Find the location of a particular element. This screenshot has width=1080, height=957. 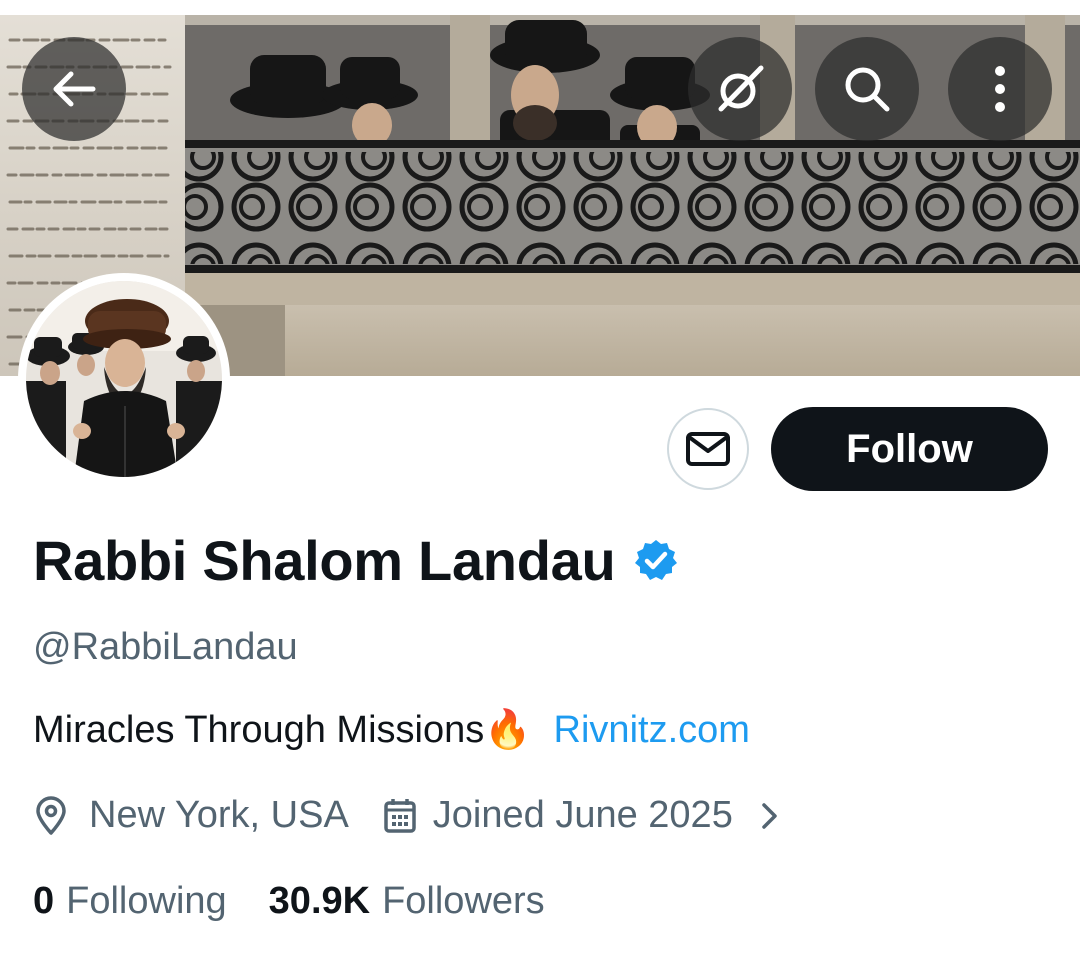

bio-text: Miracles Through Missions🔥 is located at coordinates (282, 730).